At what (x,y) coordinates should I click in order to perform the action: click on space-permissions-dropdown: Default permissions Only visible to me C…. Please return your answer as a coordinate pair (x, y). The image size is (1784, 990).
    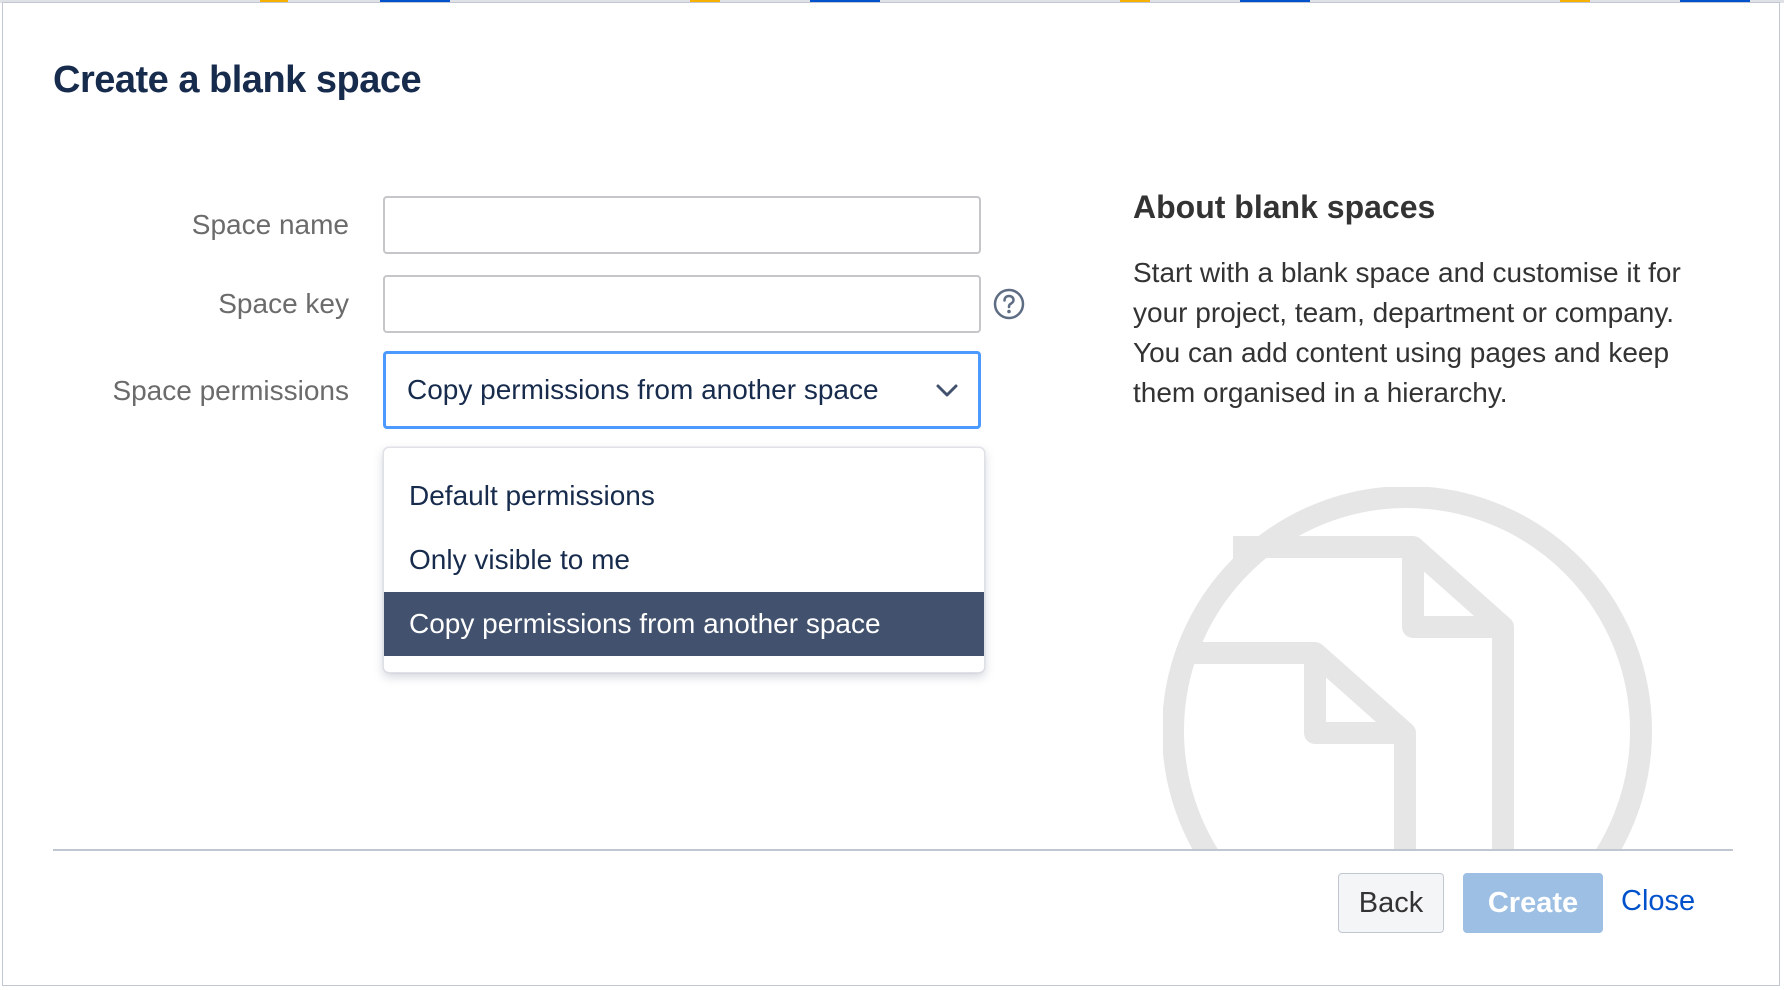
    Looking at the image, I should click on (684, 560).